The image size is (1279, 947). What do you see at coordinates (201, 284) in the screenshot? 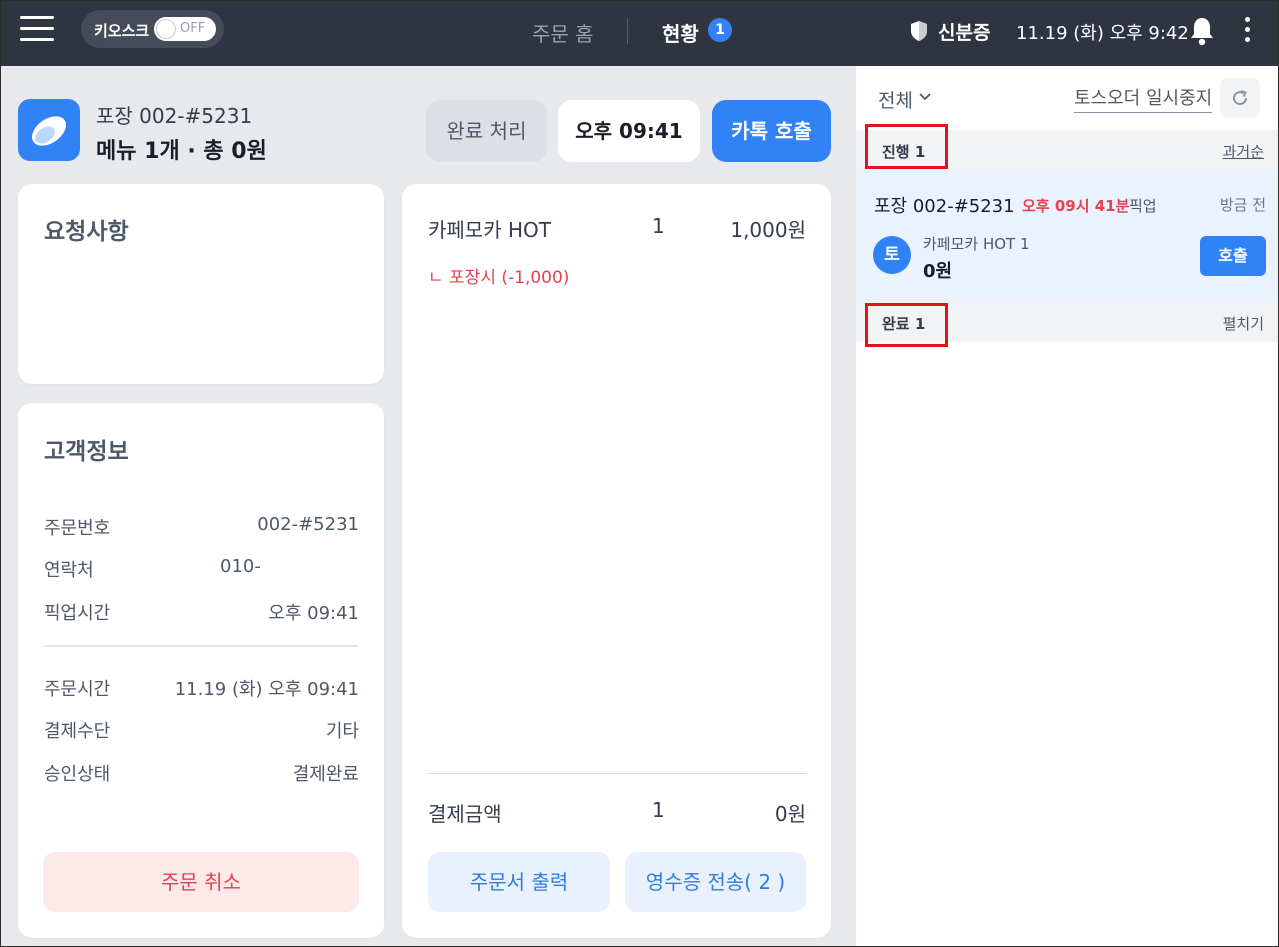
I see `request-card: 요청사항` at bounding box center [201, 284].